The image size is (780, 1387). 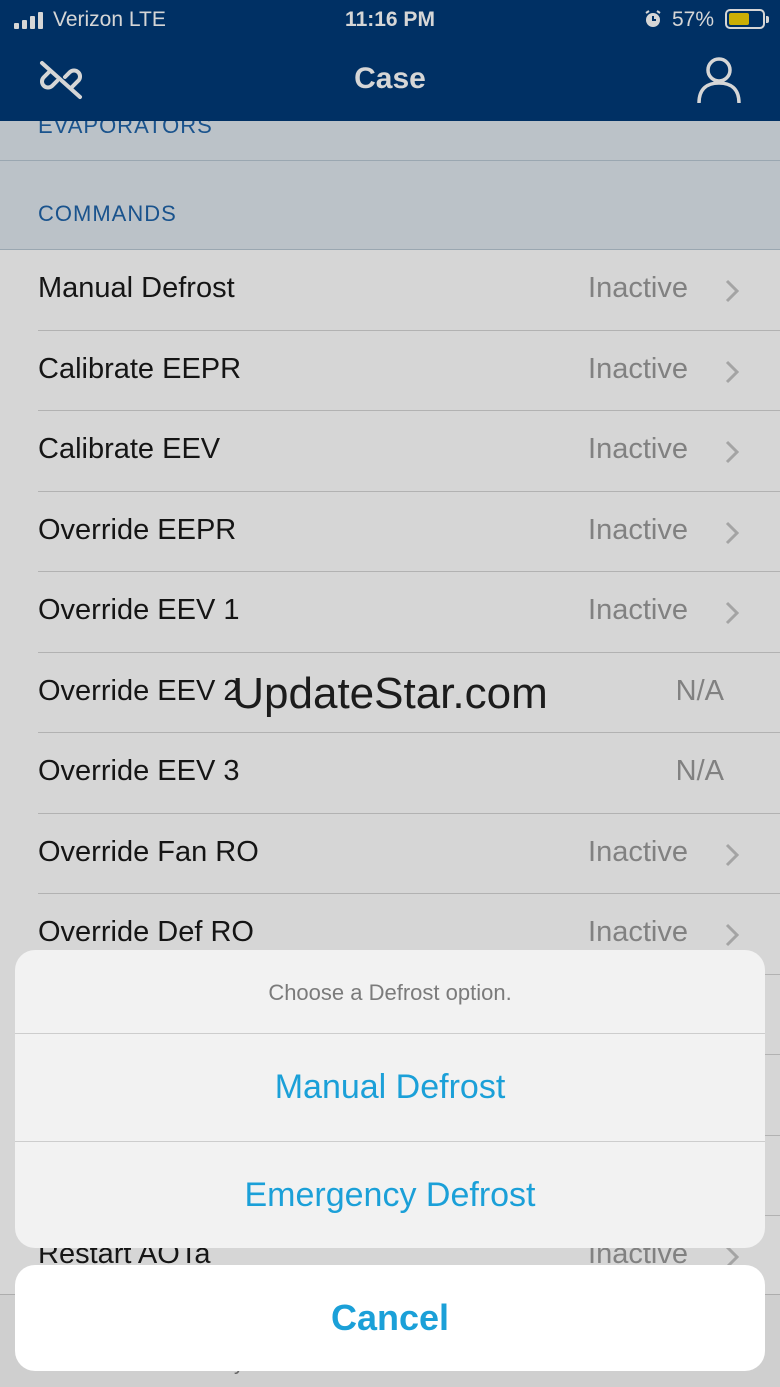 I want to click on cancel-button: Cancel, so click(x=390, y=1318).